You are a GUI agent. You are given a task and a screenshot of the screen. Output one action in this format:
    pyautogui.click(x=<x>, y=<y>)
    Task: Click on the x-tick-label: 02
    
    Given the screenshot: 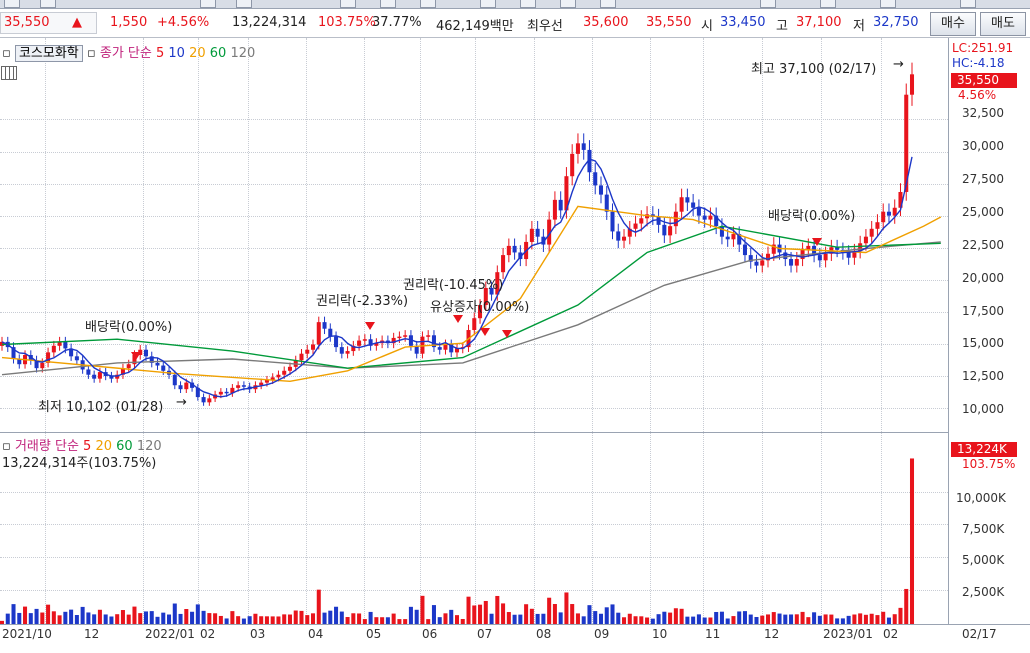 What is the action you would take?
    pyautogui.click(x=208, y=634)
    